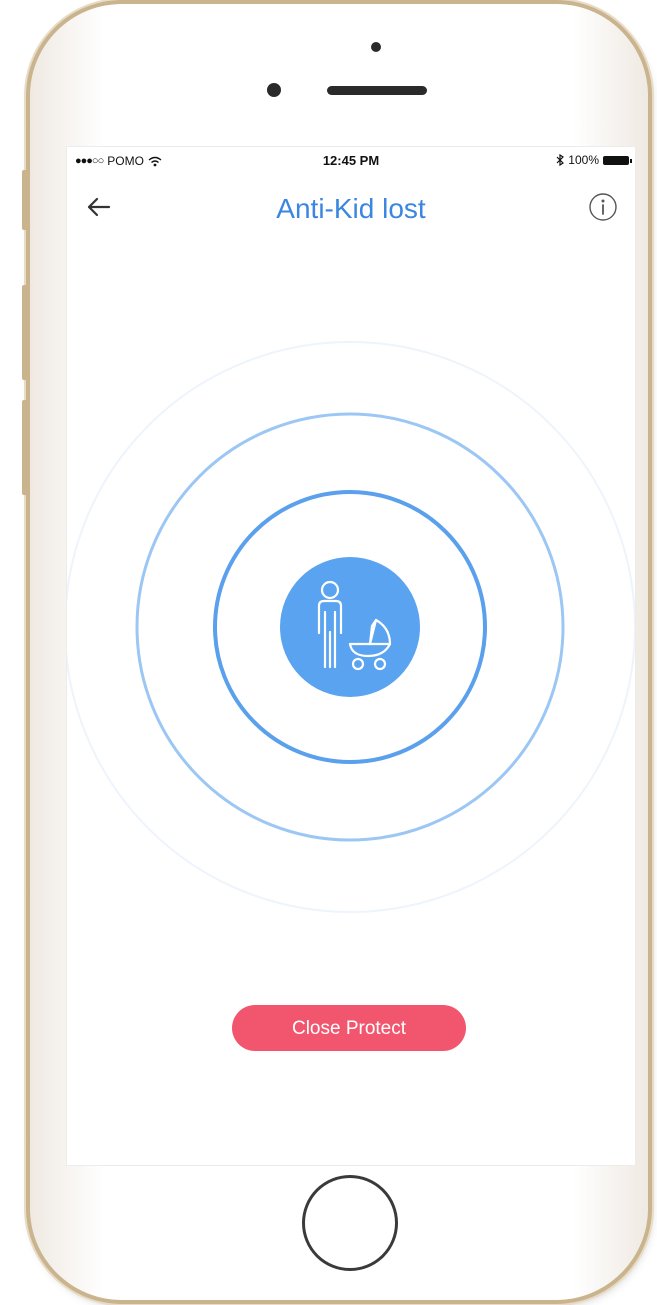 The width and height of the screenshot is (657, 1305). Describe the element at coordinates (25, 447) in the screenshot. I see `volume-down-button` at that location.